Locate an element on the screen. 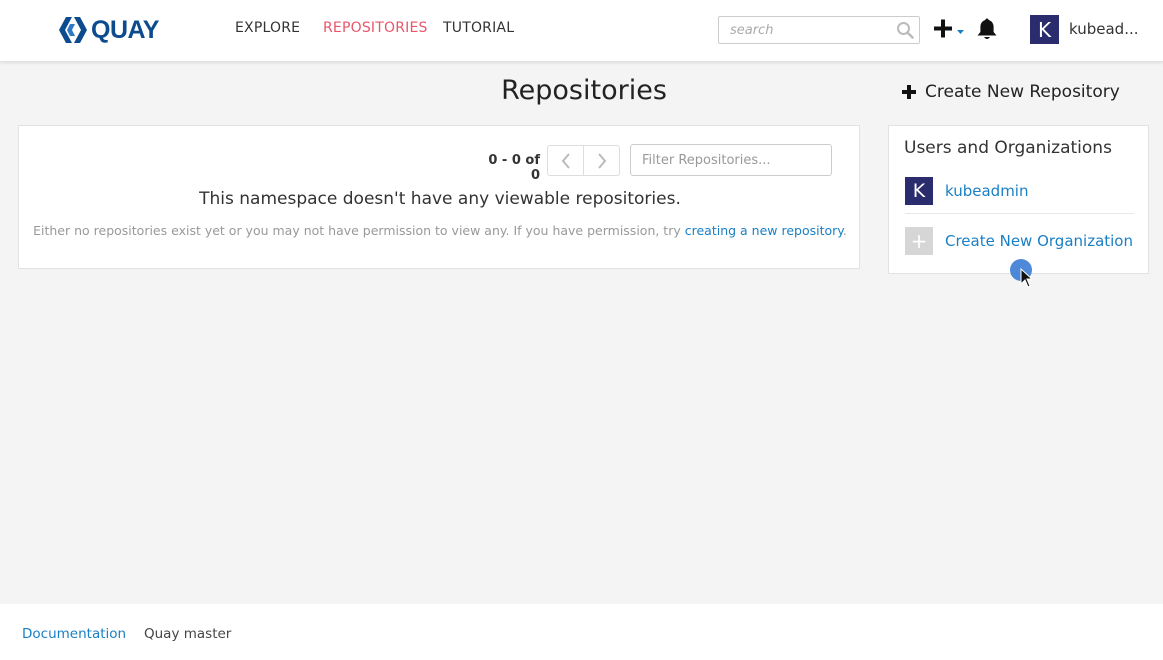  create-new-organization-item: + Create New Organization is located at coordinates (1019, 241).